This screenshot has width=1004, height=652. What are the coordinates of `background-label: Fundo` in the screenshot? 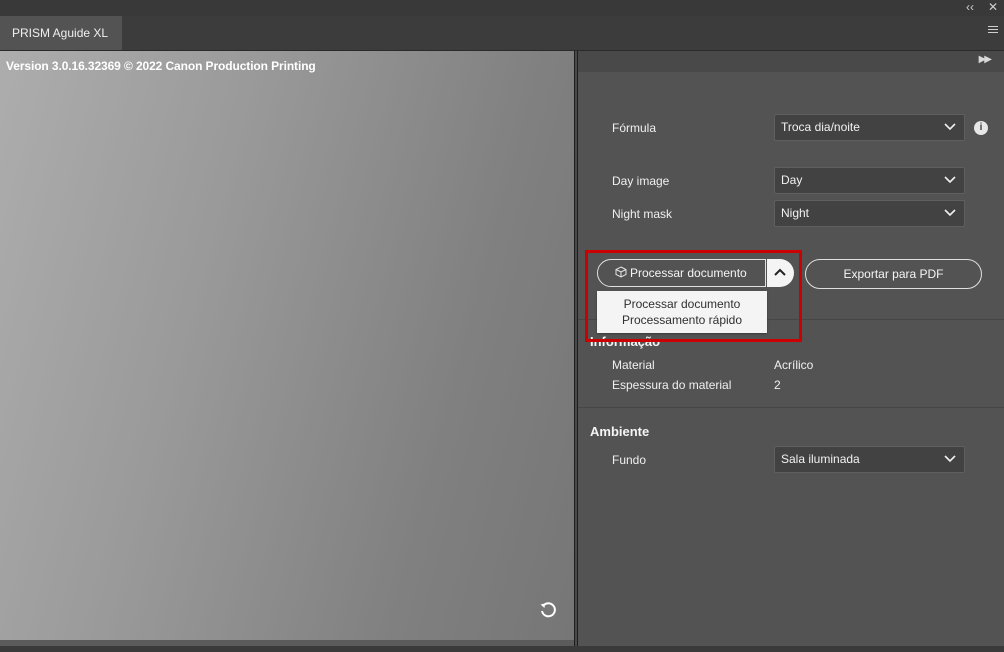 It's located at (629, 460).